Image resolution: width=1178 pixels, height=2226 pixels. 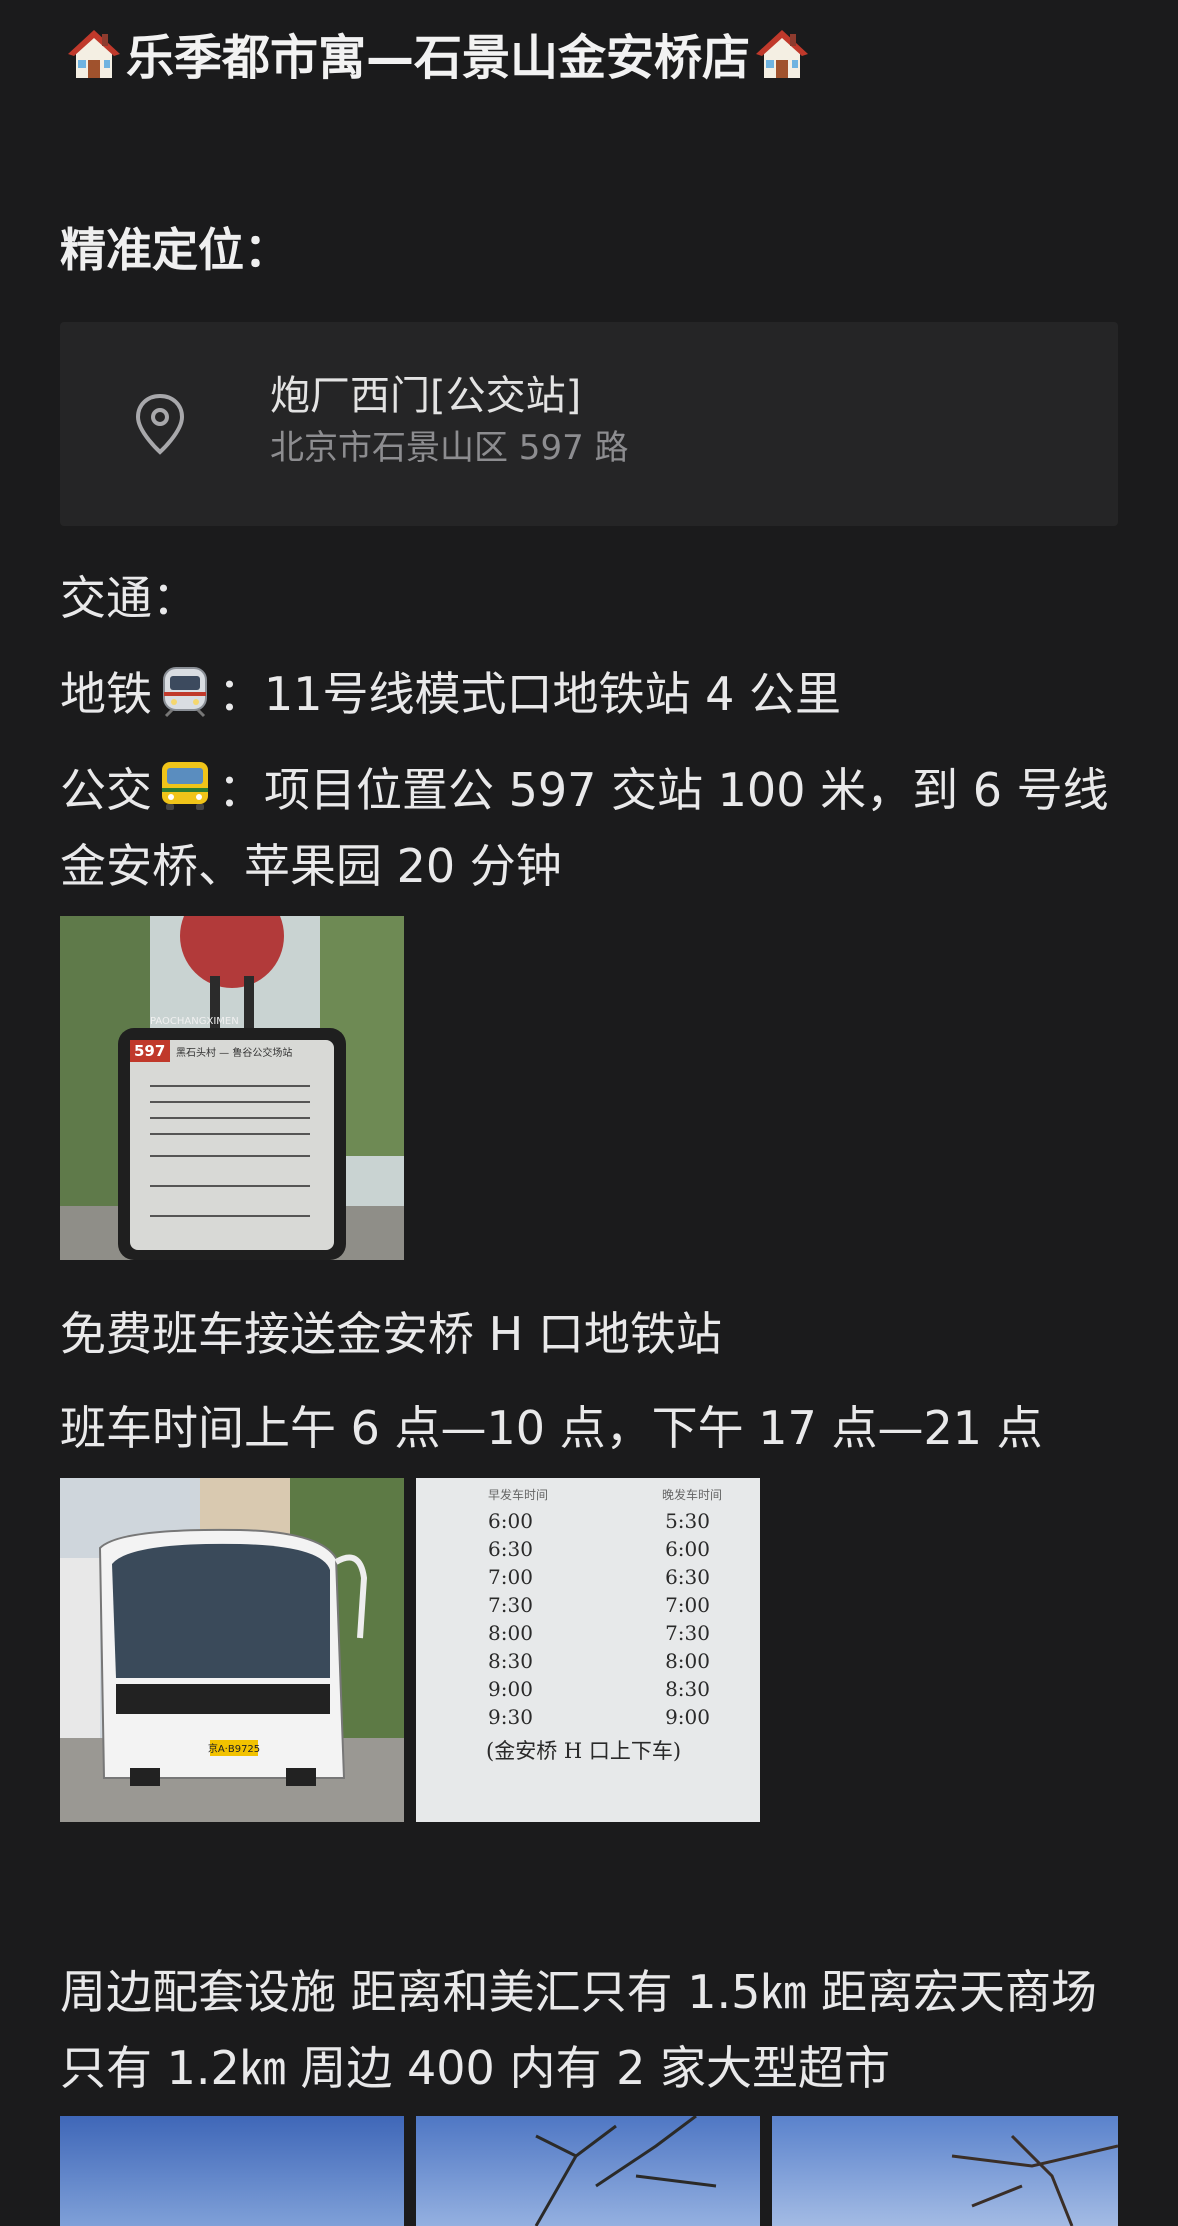 I want to click on location-pin-icon, so click(x=160, y=424).